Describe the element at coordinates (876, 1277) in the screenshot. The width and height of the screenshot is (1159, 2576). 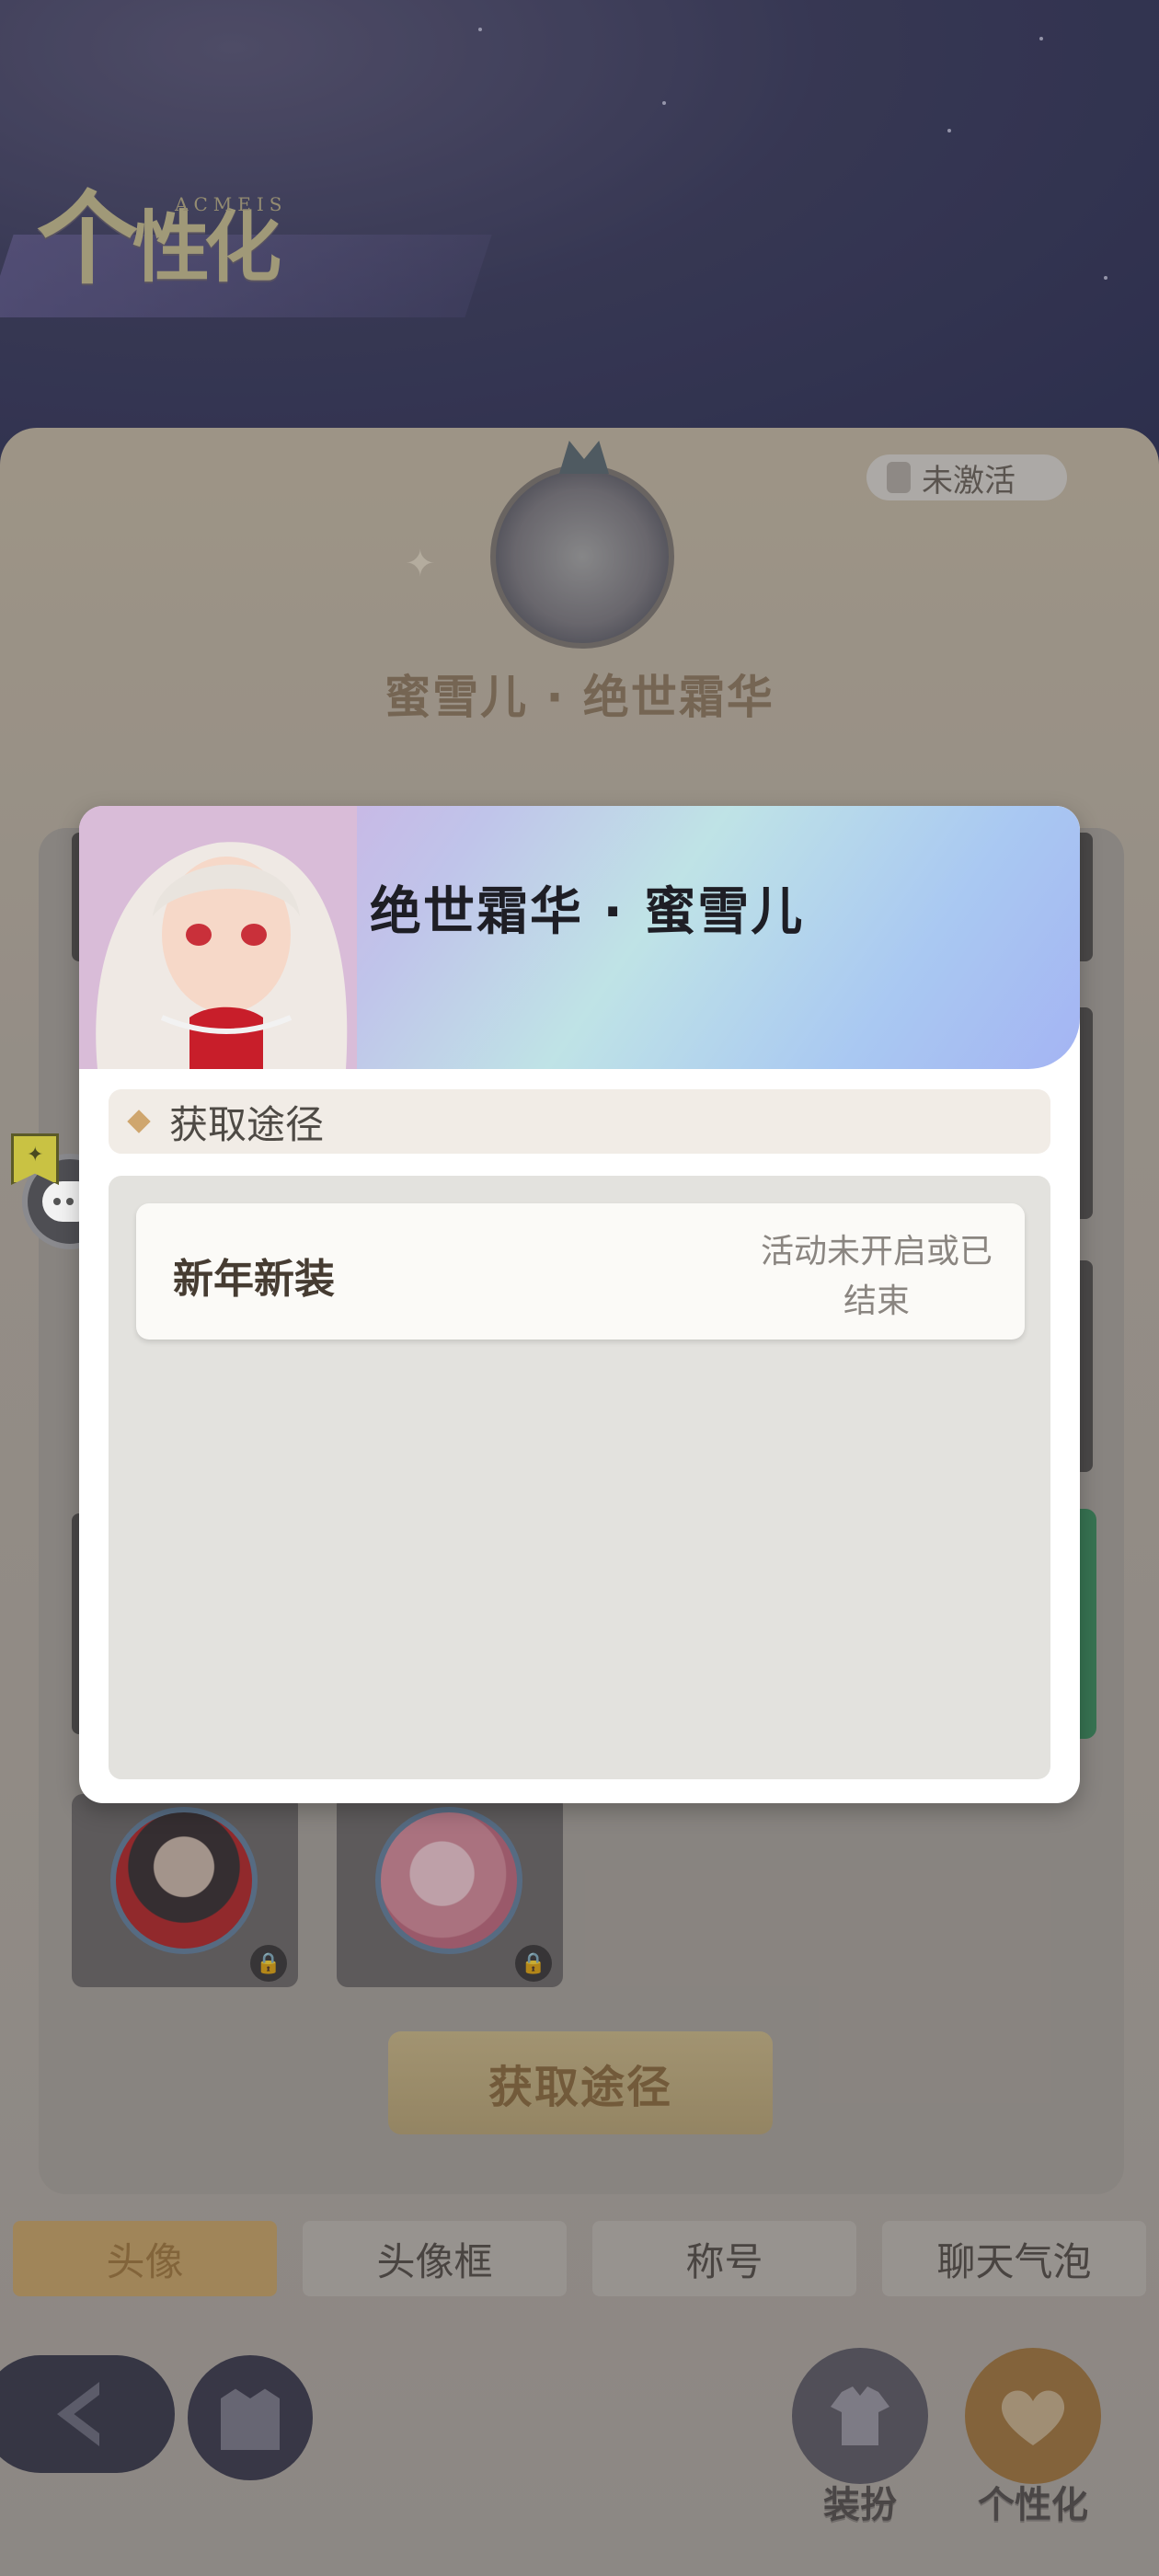
I see `source-status: 活动未开启或已 结束` at that location.